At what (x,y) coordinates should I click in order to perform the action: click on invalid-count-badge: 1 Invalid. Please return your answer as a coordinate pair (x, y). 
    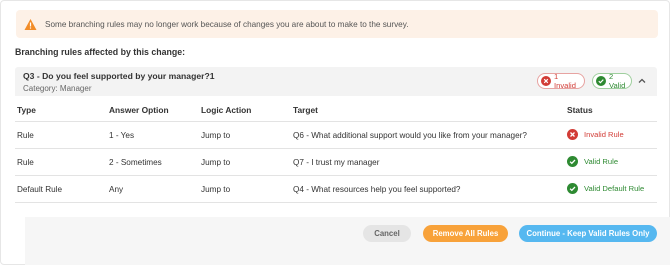
    Looking at the image, I should click on (561, 81).